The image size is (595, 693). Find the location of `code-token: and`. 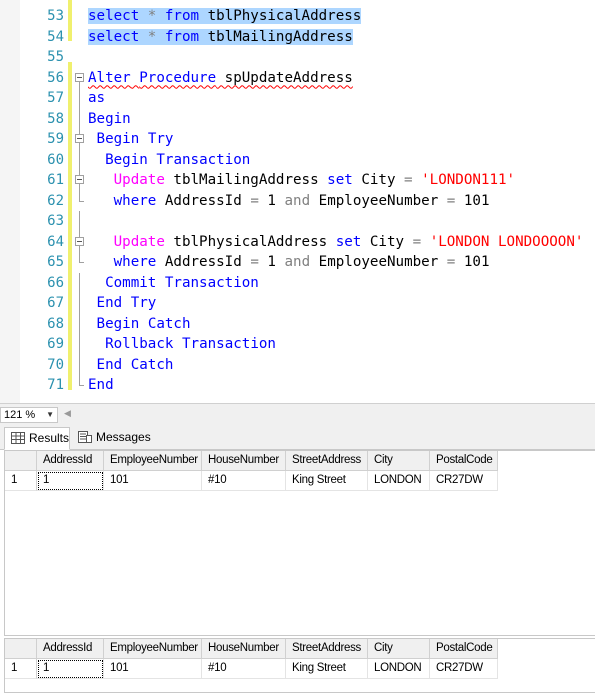

code-token: and is located at coordinates (297, 262).